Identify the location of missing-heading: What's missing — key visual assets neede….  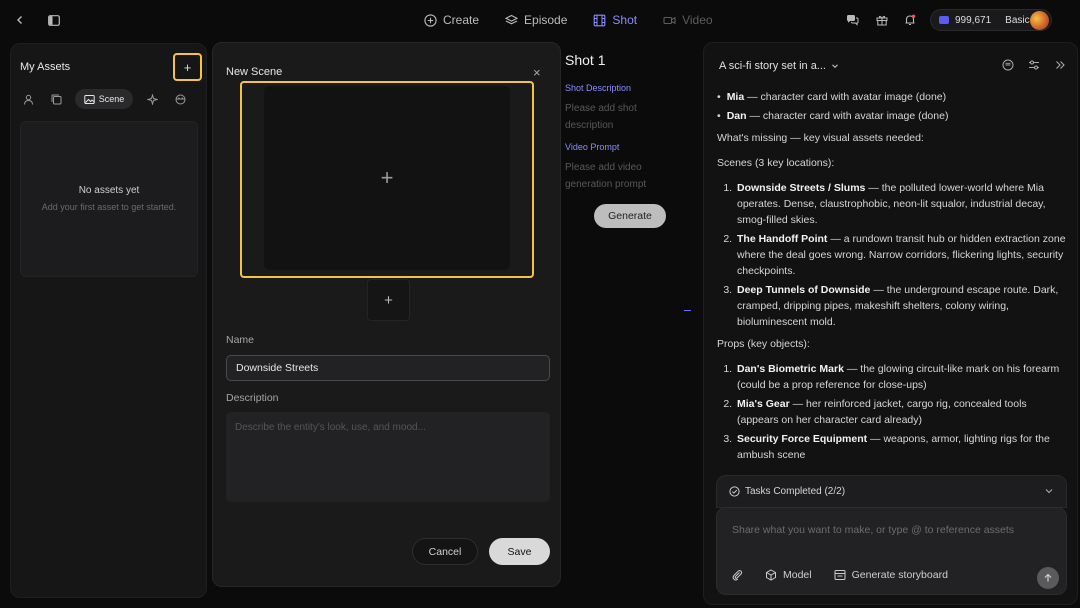
(820, 138).